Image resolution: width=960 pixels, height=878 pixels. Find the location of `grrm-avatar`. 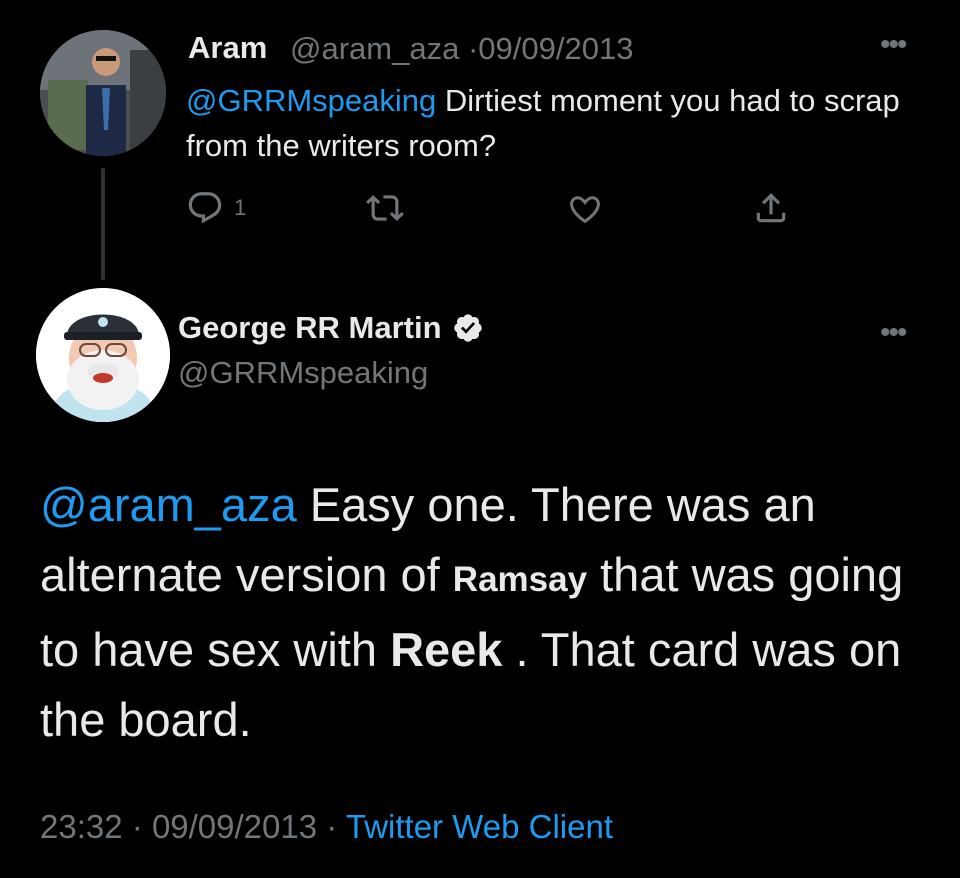

grrm-avatar is located at coordinates (103, 355).